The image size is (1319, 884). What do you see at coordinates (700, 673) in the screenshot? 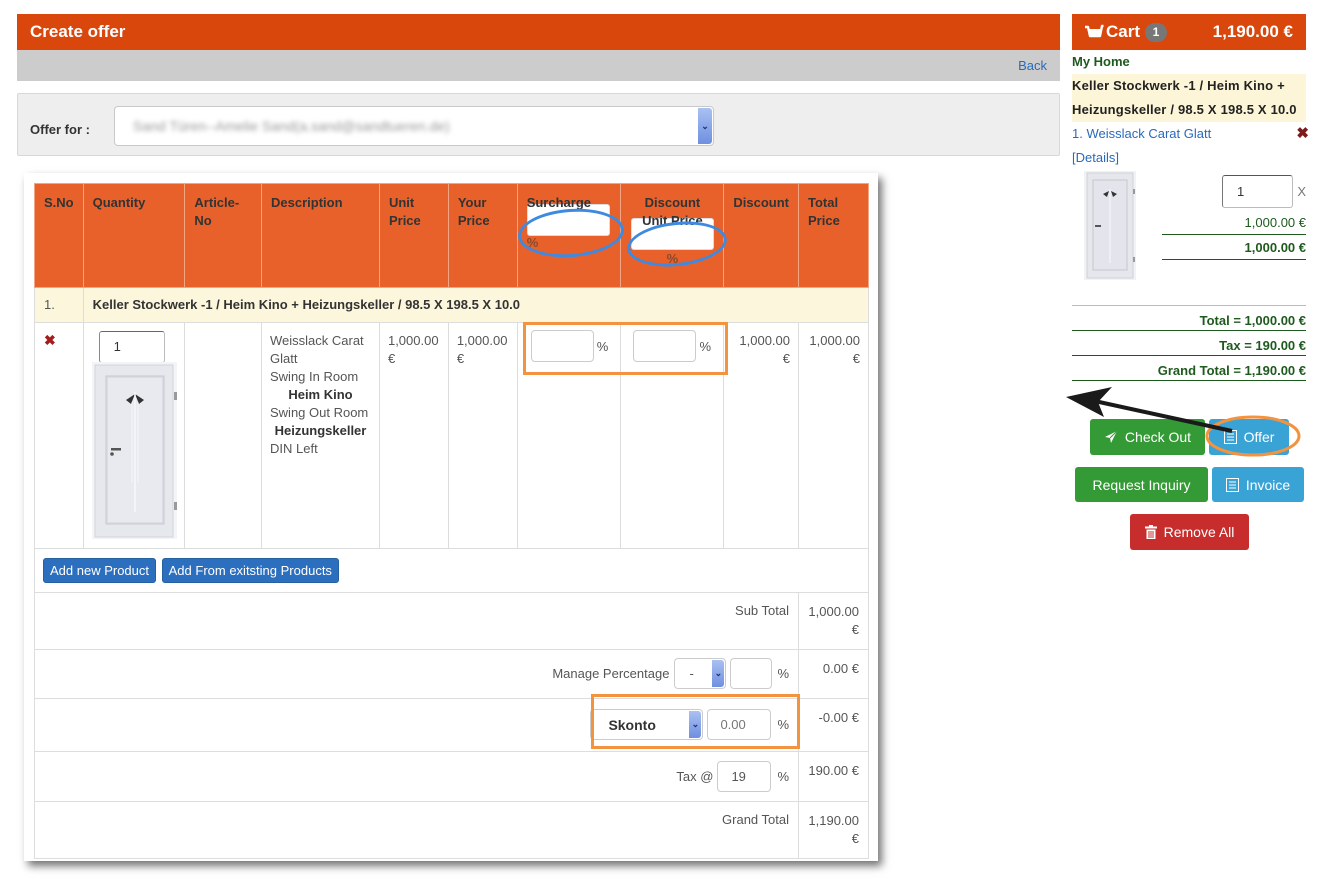
I see `manage-percentage-sign-select: - ⌄` at bounding box center [700, 673].